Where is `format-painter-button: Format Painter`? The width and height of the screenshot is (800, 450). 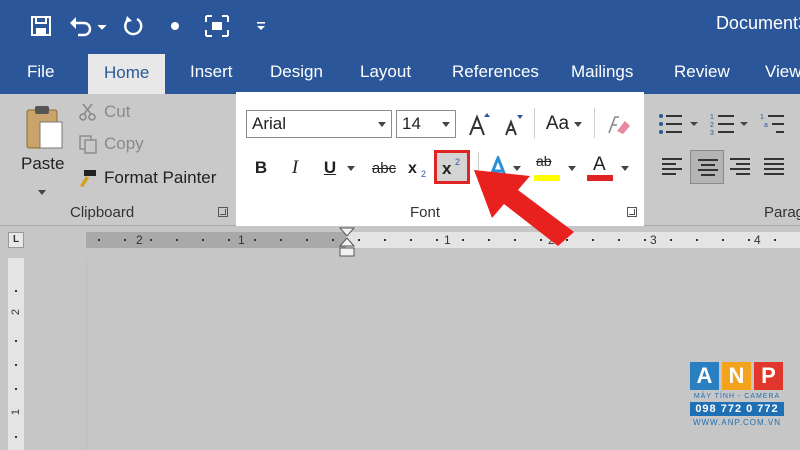 format-painter-button: Format Painter is located at coordinates (146, 178).